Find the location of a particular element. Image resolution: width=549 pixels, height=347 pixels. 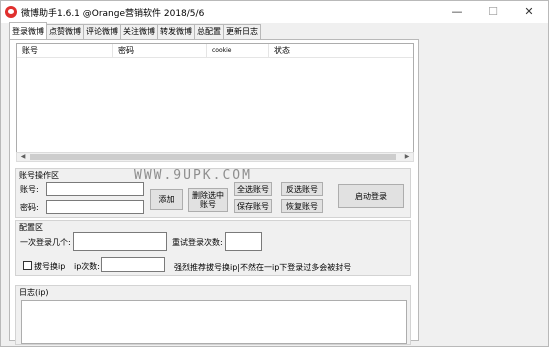

invert-selection-button: 反选账号 is located at coordinates (302, 189).